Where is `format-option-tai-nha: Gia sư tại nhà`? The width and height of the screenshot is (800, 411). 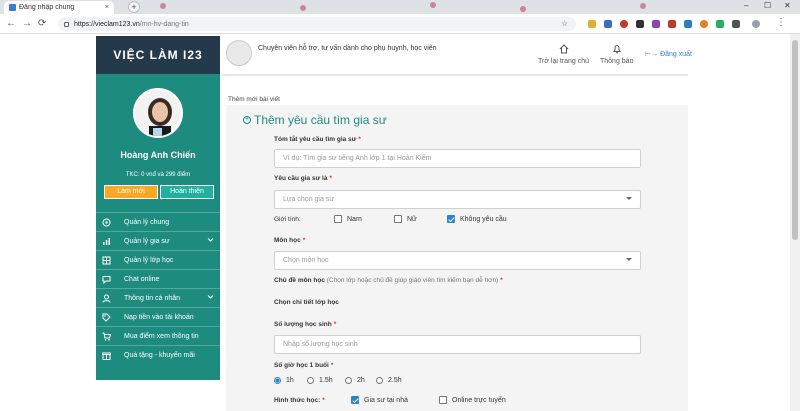
format-option-tai-nha: Gia sư tại nhà is located at coordinates (379, 400).